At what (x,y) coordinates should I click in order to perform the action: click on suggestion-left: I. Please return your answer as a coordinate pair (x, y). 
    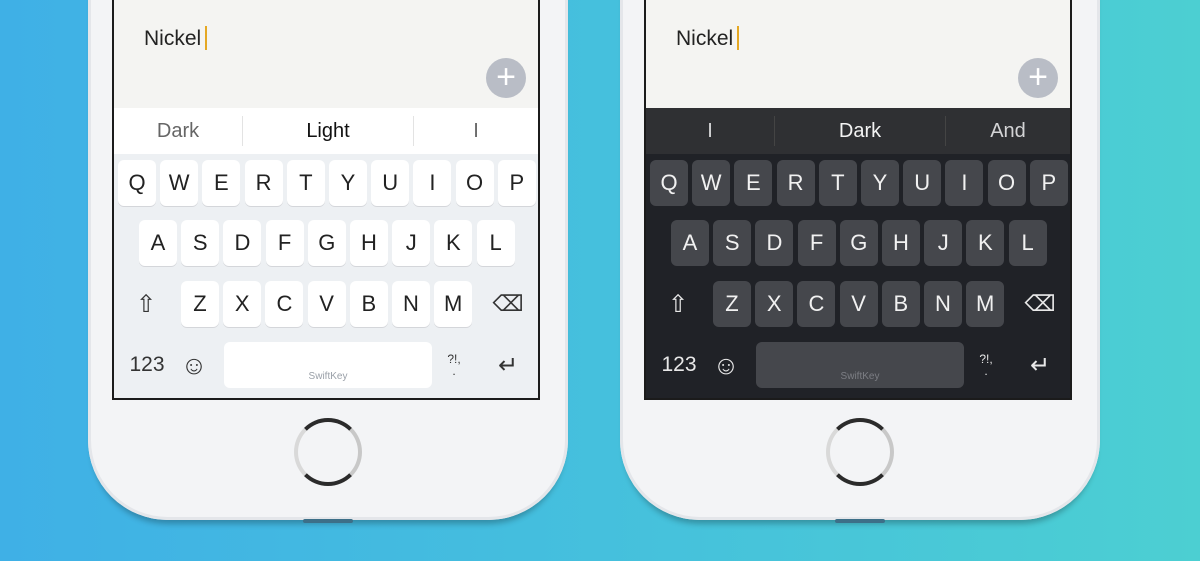
    Looking at the image, I should click on (710, 131).